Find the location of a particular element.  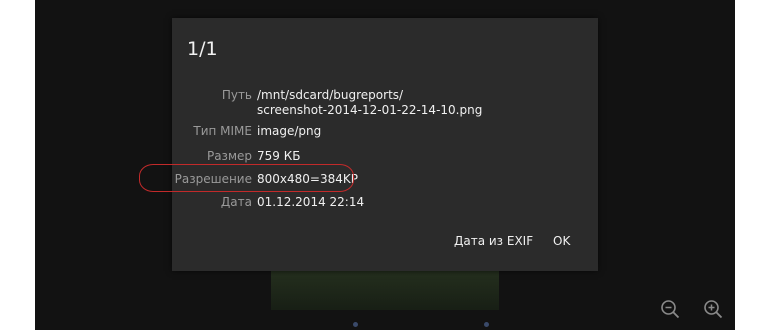

path-line-2: screenshot-2014-12-01-22-14-10.png is located at coordinates (370, 110).